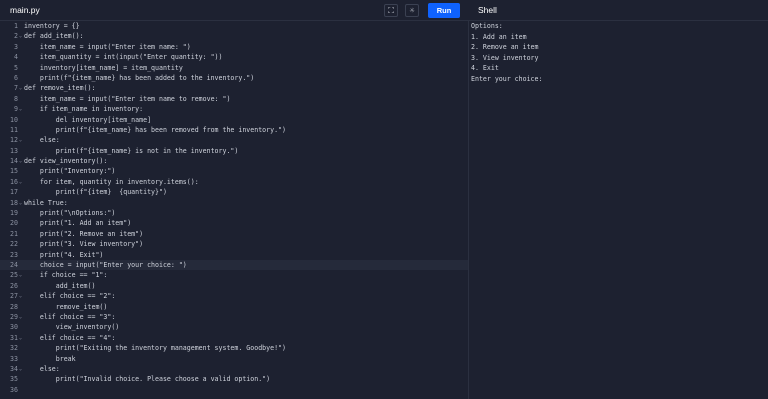 The image size is (768, 399). I want to click on code-text: print("\nOptions:"), so click(70, 213).